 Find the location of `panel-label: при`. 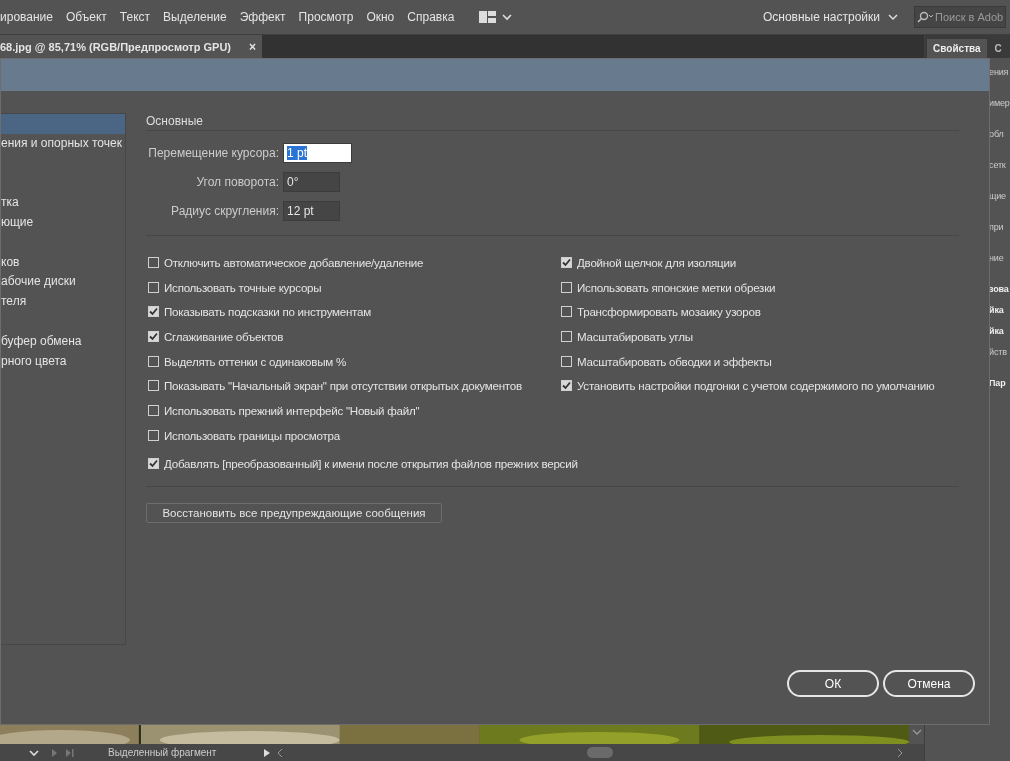

panel-label: при is located at coordinates (996, 227).